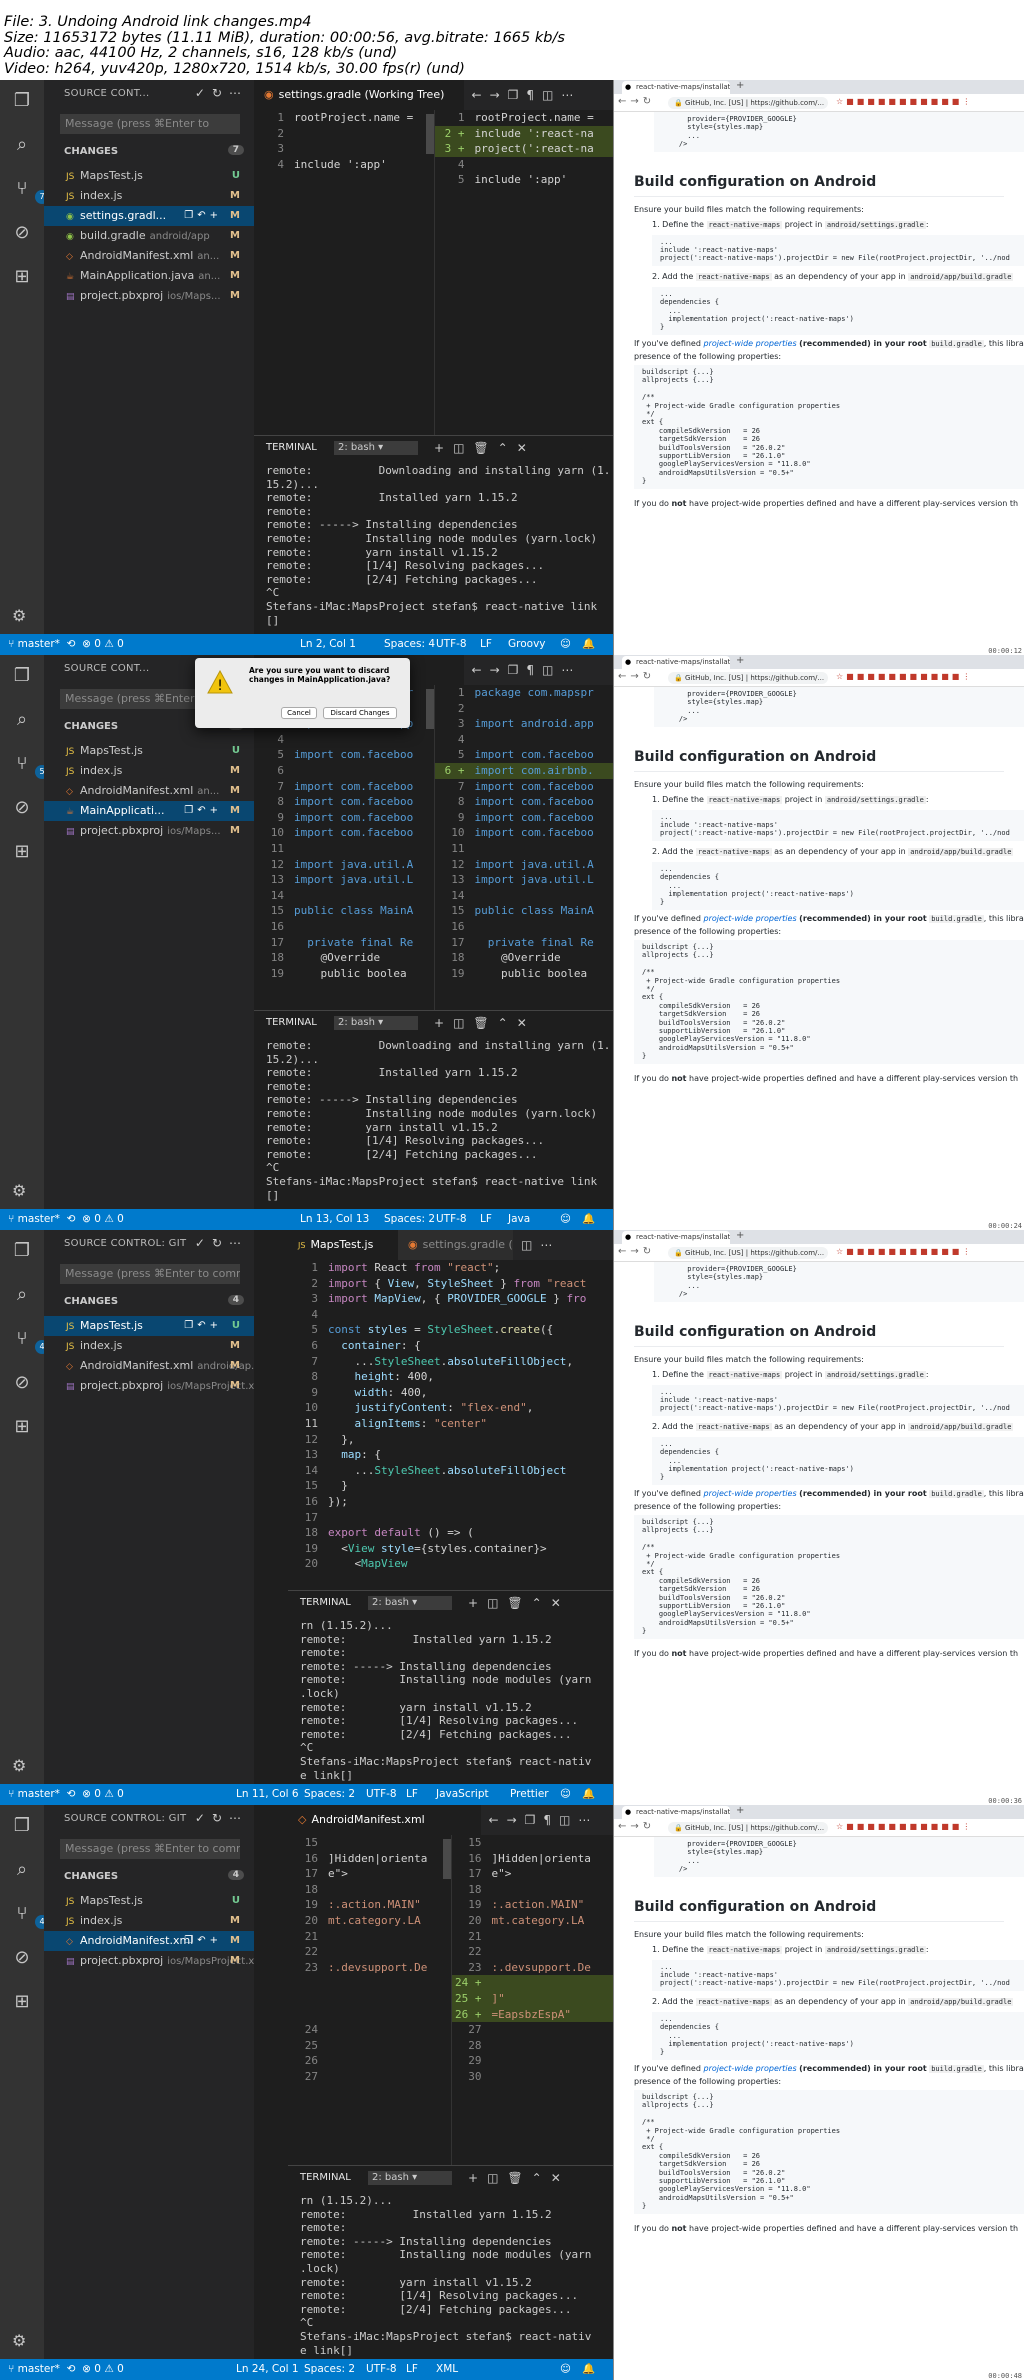  I want to click on editor-scrollbar, so click(429, 709).